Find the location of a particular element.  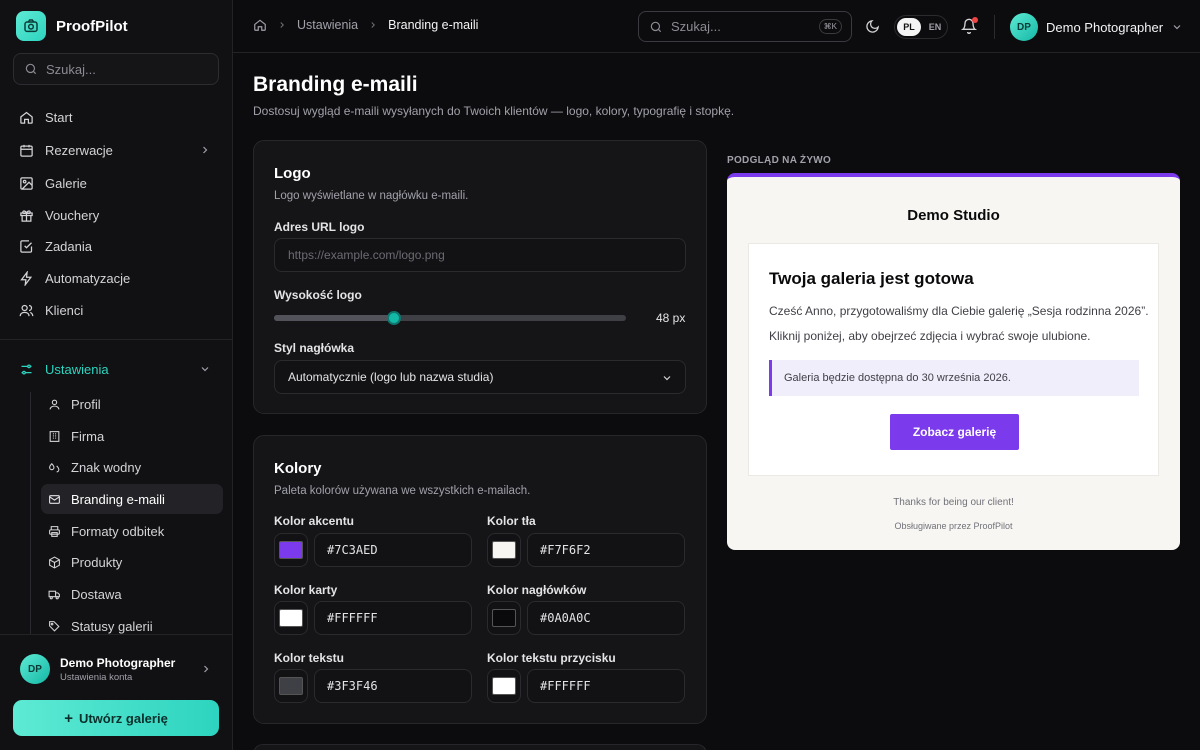

truck-icon is located at coordinates (54, 594).